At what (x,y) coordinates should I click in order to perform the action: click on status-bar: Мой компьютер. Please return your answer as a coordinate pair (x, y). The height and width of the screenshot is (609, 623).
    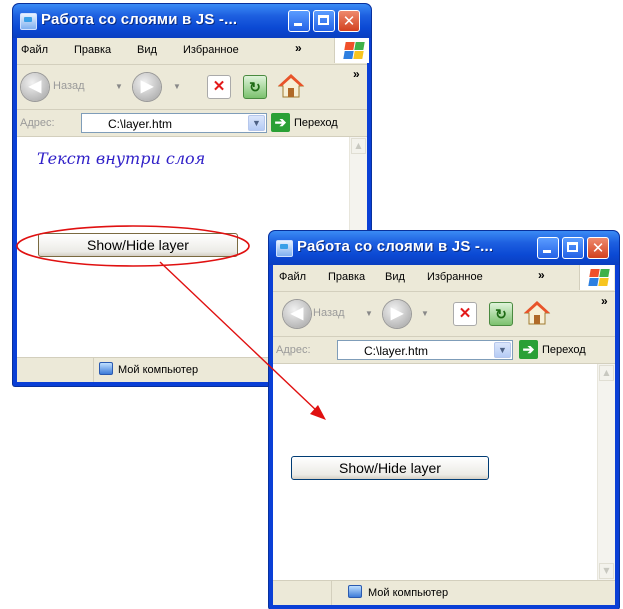
    Looking at the image, I should click on (444, 592).